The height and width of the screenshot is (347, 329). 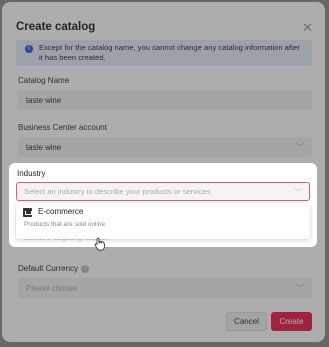 What do you see at coordinates (291, 321) in the screenshot?
I see `create-button: Create` at bounding box center [291, 321].